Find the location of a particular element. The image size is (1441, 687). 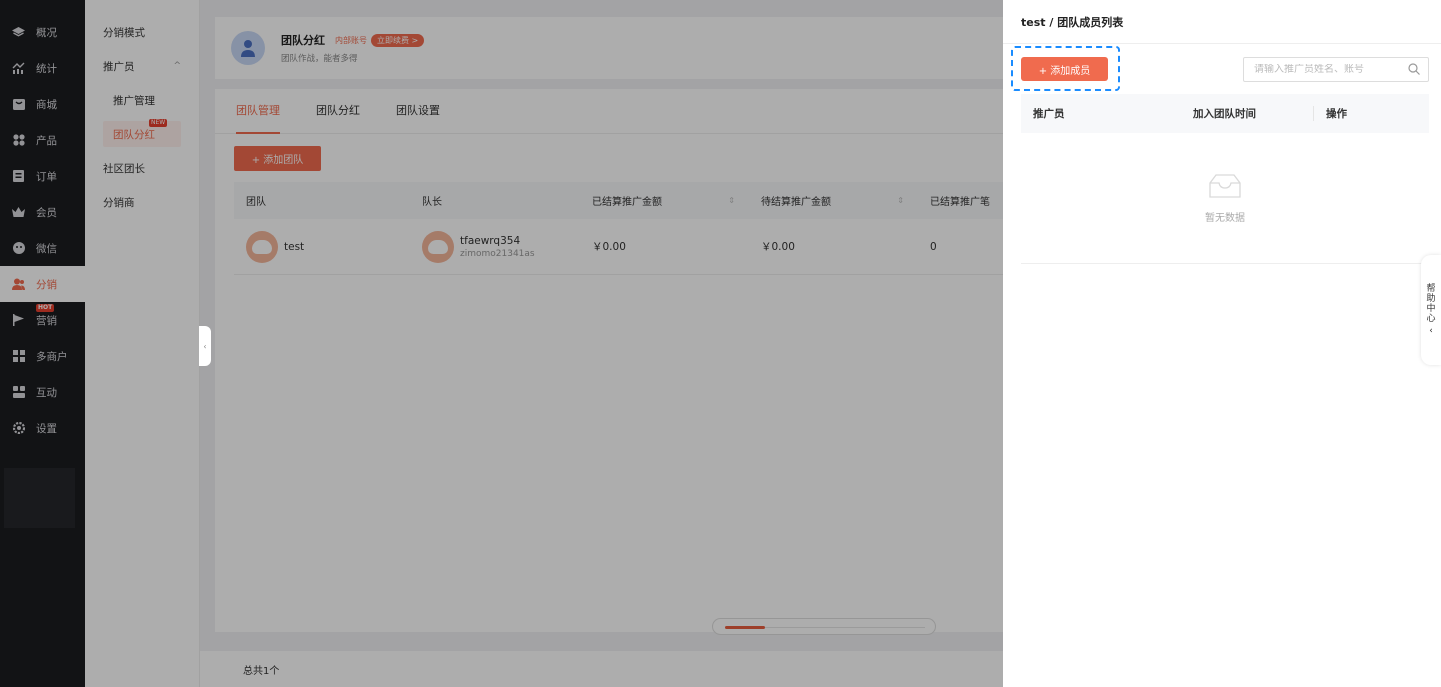

search-icon is located at coordinates (1414, 70).